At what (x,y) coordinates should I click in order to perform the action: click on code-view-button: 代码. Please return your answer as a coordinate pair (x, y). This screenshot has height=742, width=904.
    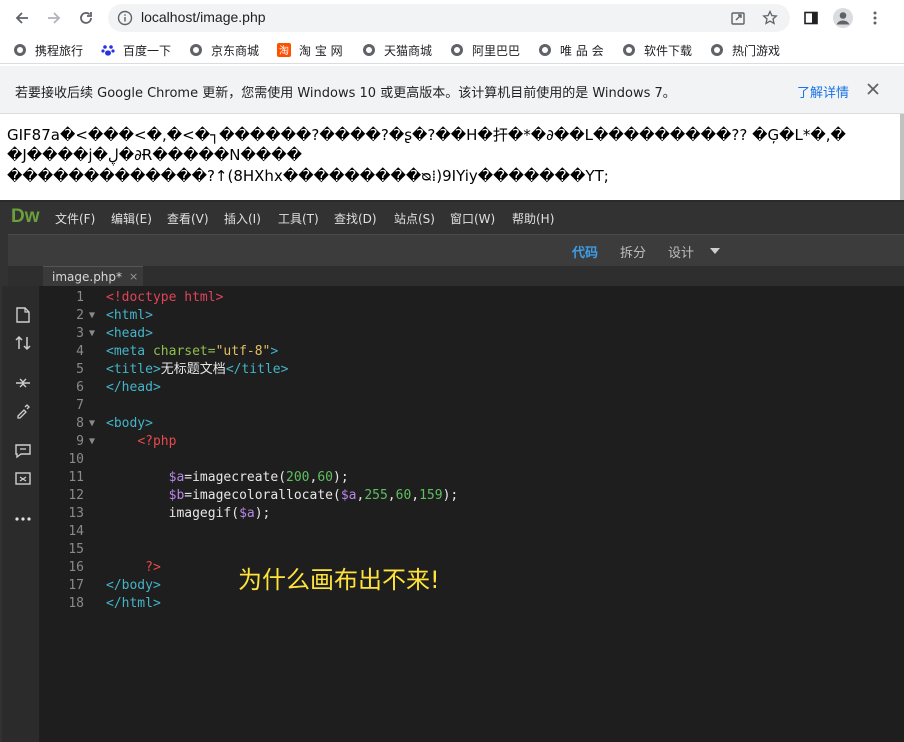
    Looking at the image, I should click on (585, 251).